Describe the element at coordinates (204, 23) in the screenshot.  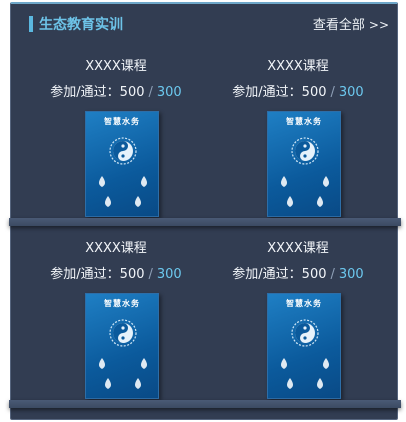
I see `panel-header: 生态教育实训 查看全部 >>` at that location.